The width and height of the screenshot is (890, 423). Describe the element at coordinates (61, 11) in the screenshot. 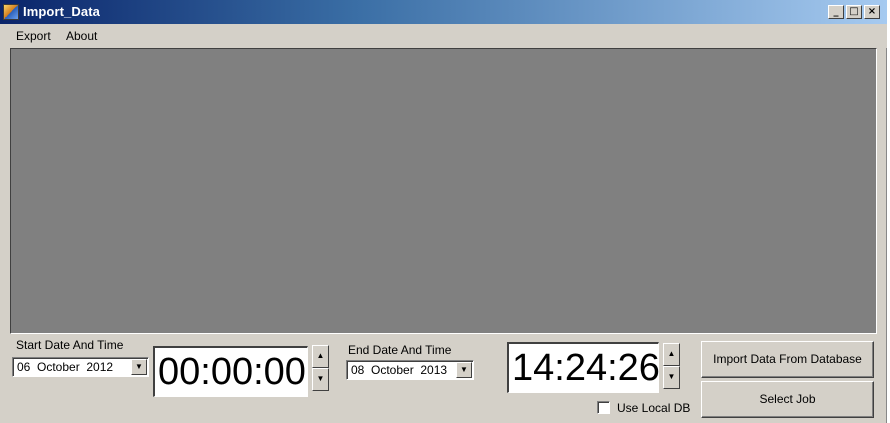

I see `window-title: Import_Data` at that location.